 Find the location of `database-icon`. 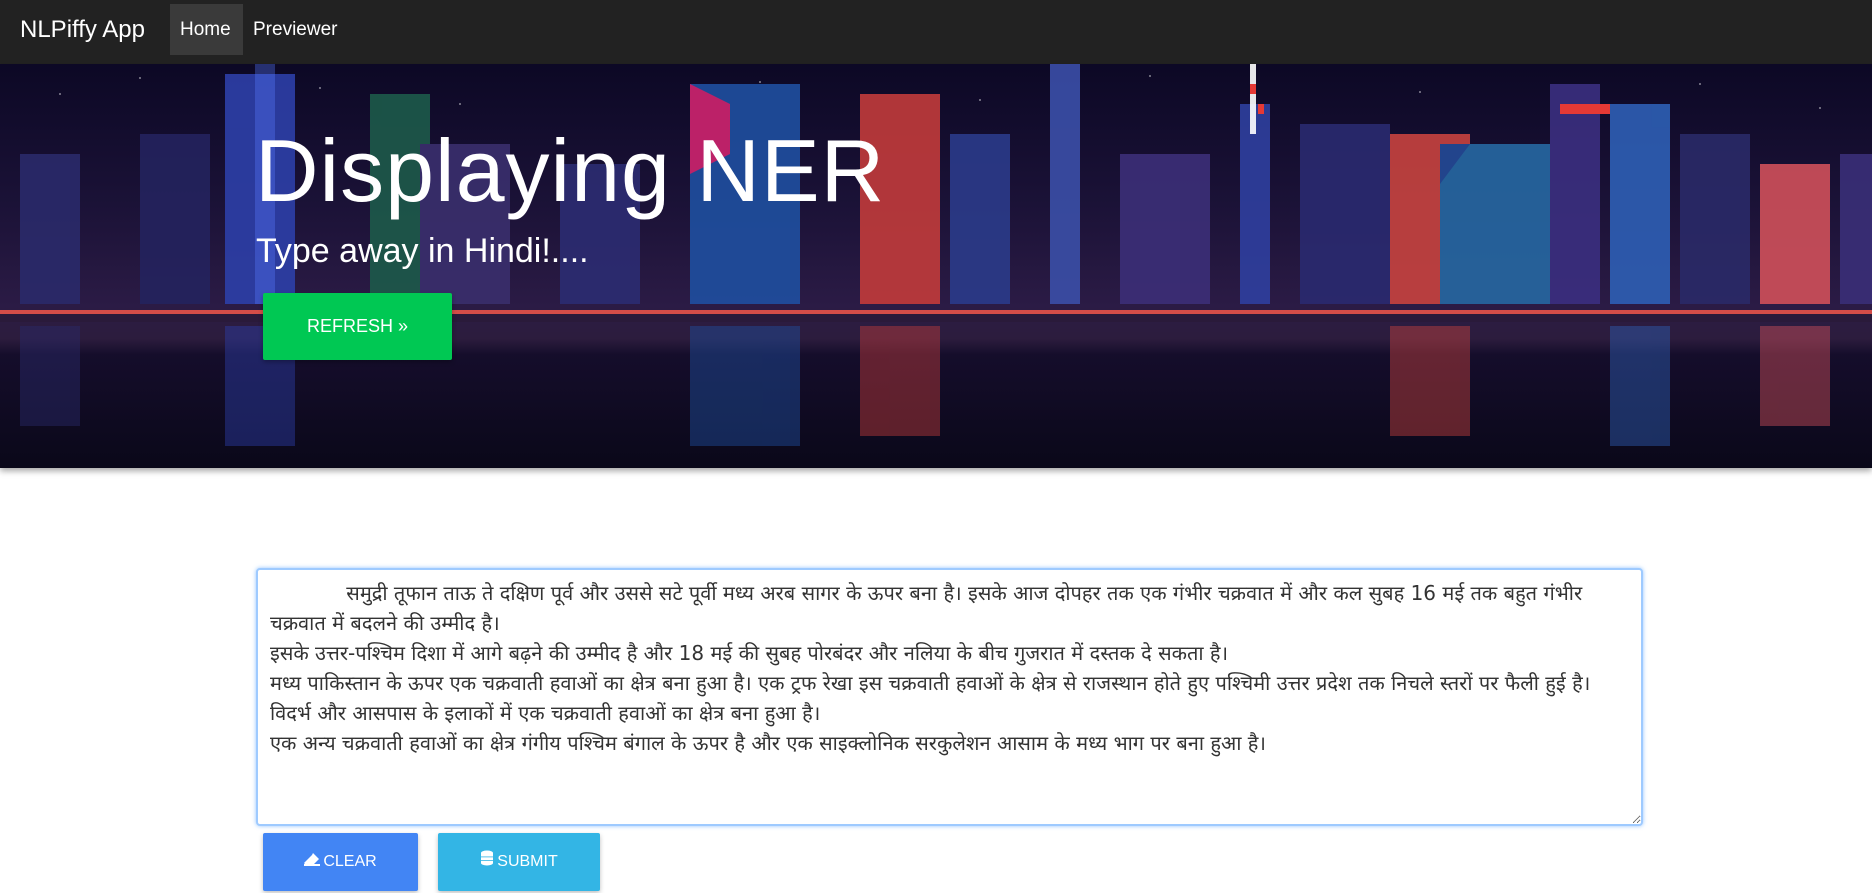

database-icon is located at coordinates (487, 862).